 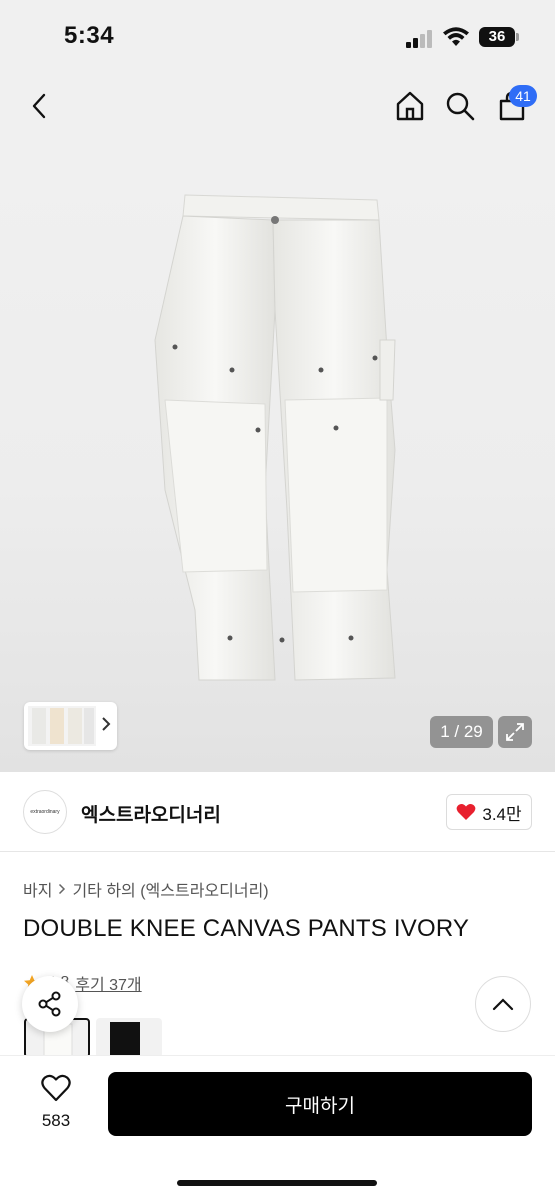 I want to click on review-count-link: 후기 37개, so click(x=108, y=983).